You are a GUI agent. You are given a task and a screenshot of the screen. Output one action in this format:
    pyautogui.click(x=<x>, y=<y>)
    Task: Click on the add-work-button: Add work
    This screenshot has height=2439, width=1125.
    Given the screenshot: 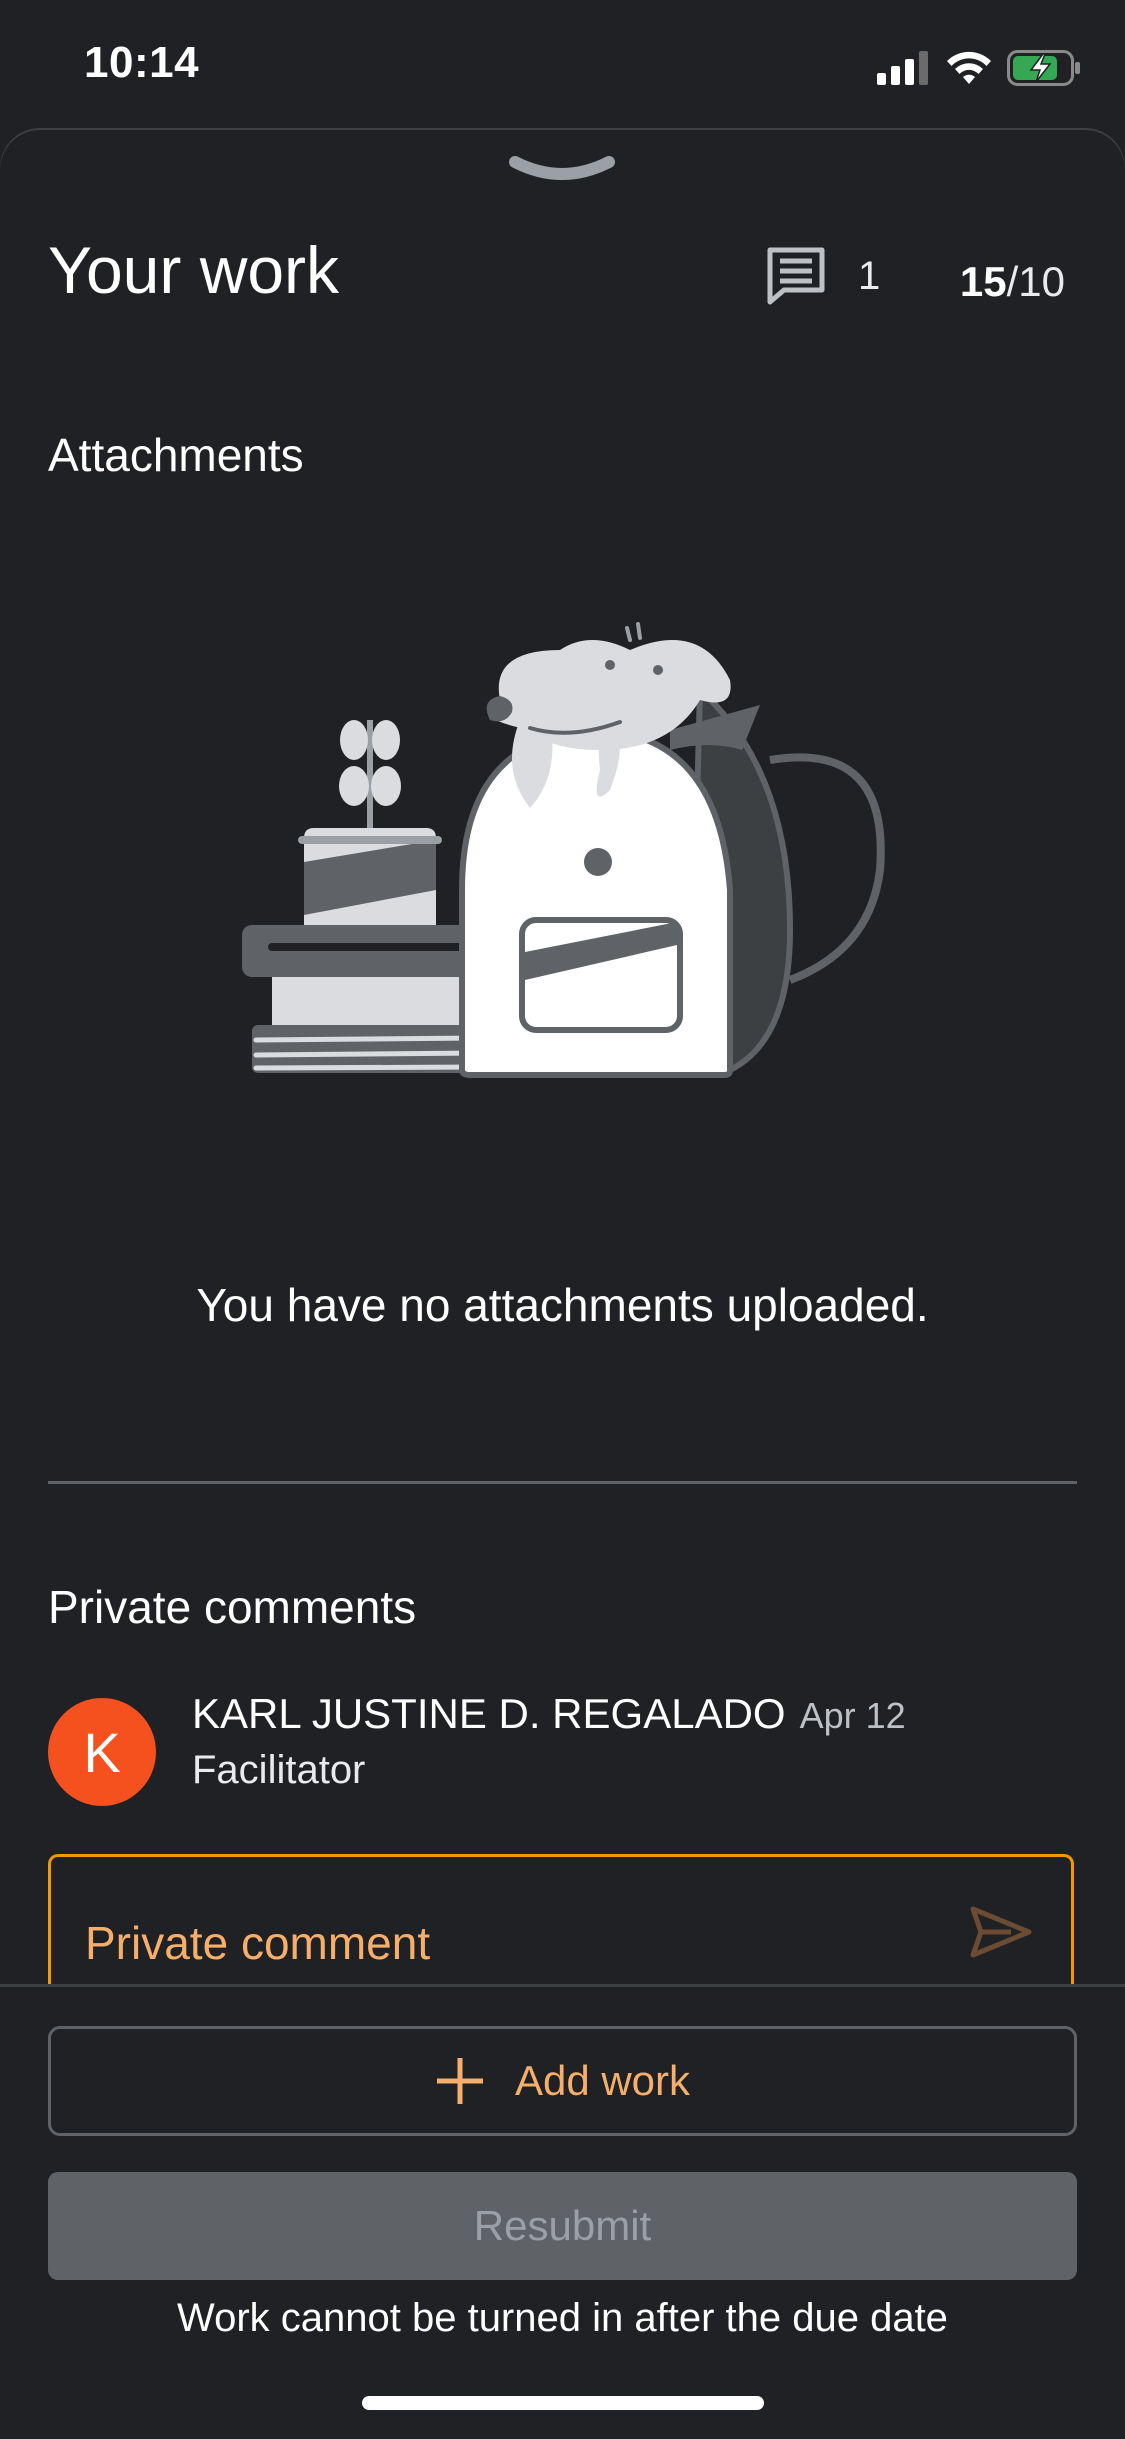 What is the action you would take?
    pyautogui.click(x=562, y=2081)
    